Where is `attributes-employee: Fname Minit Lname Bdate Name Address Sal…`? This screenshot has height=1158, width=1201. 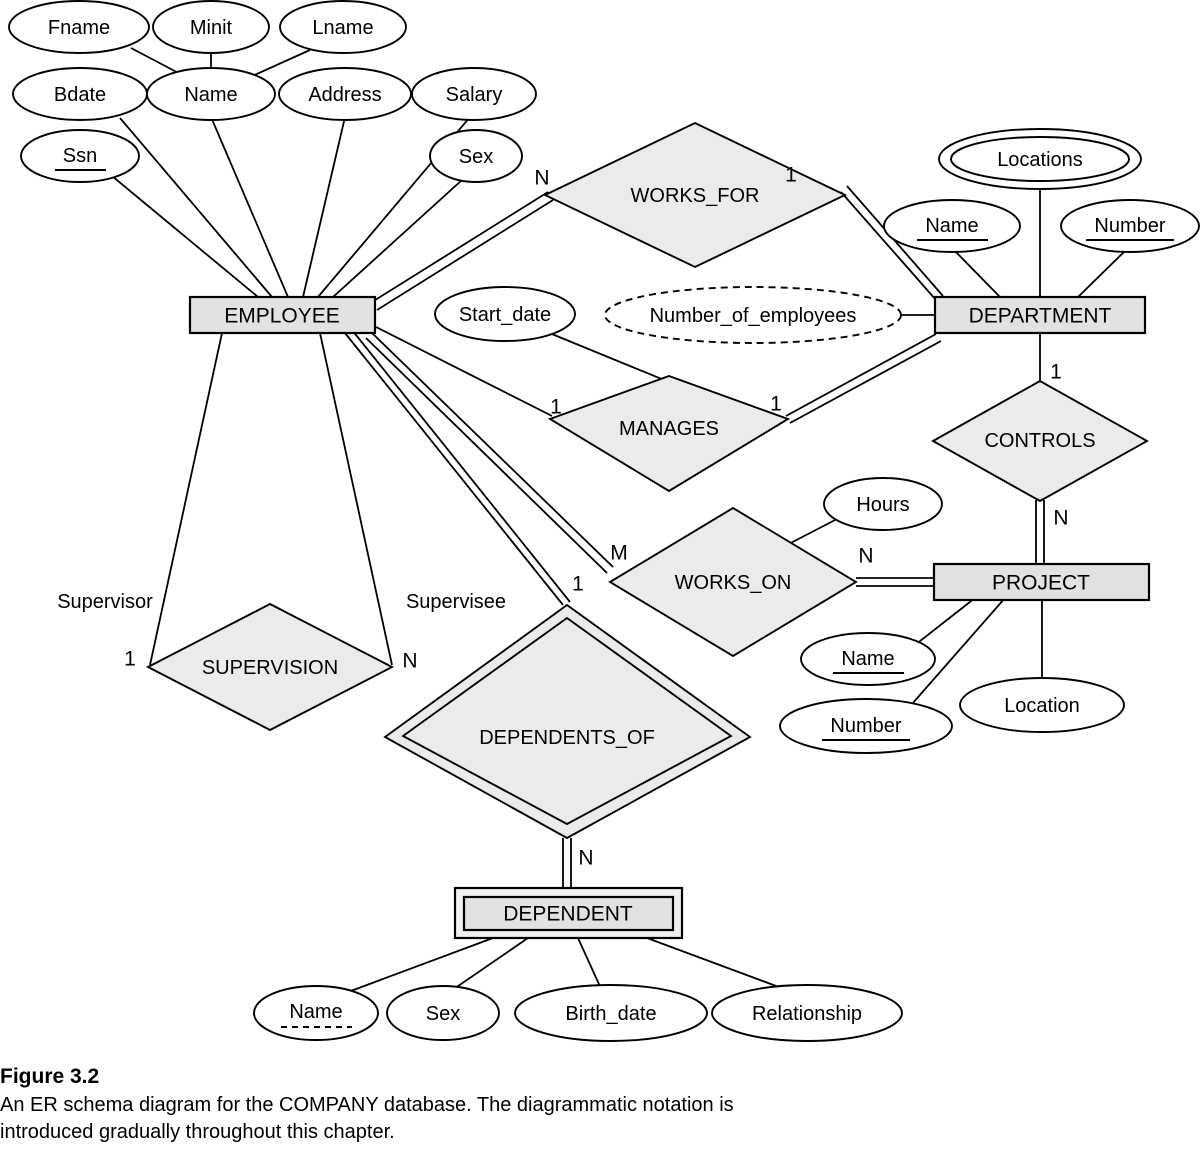 attributes-employee: Fname Minit Lname Bdate Name Address Sal… is located at coordinates (272, 91).